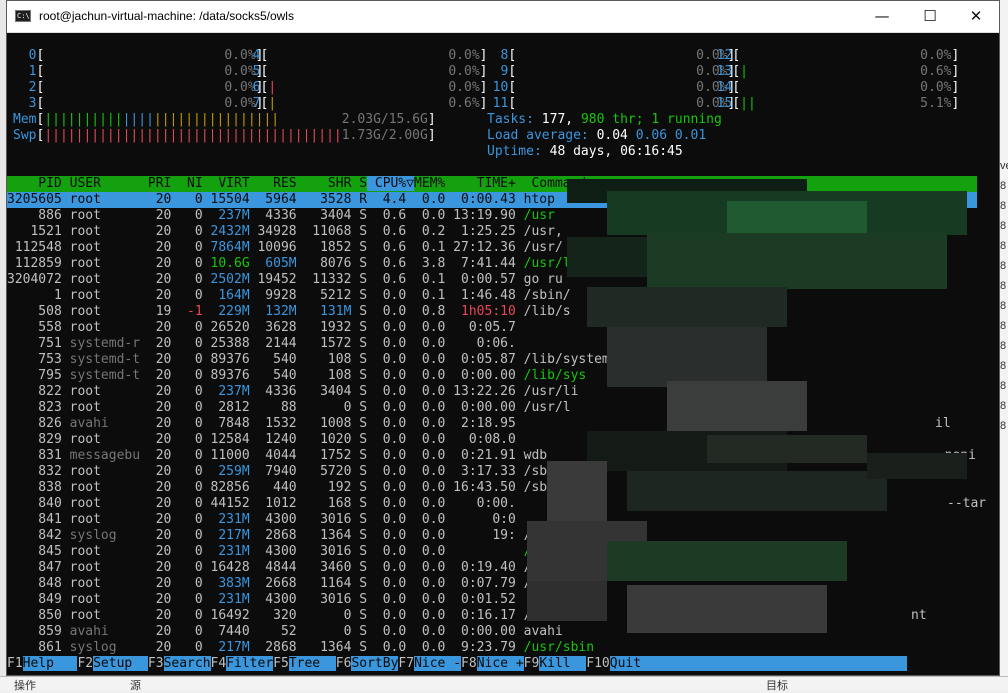 The height and width of the screenshot is (693, 1008). I want to click on command-tail-text: il, so click(943, 423).